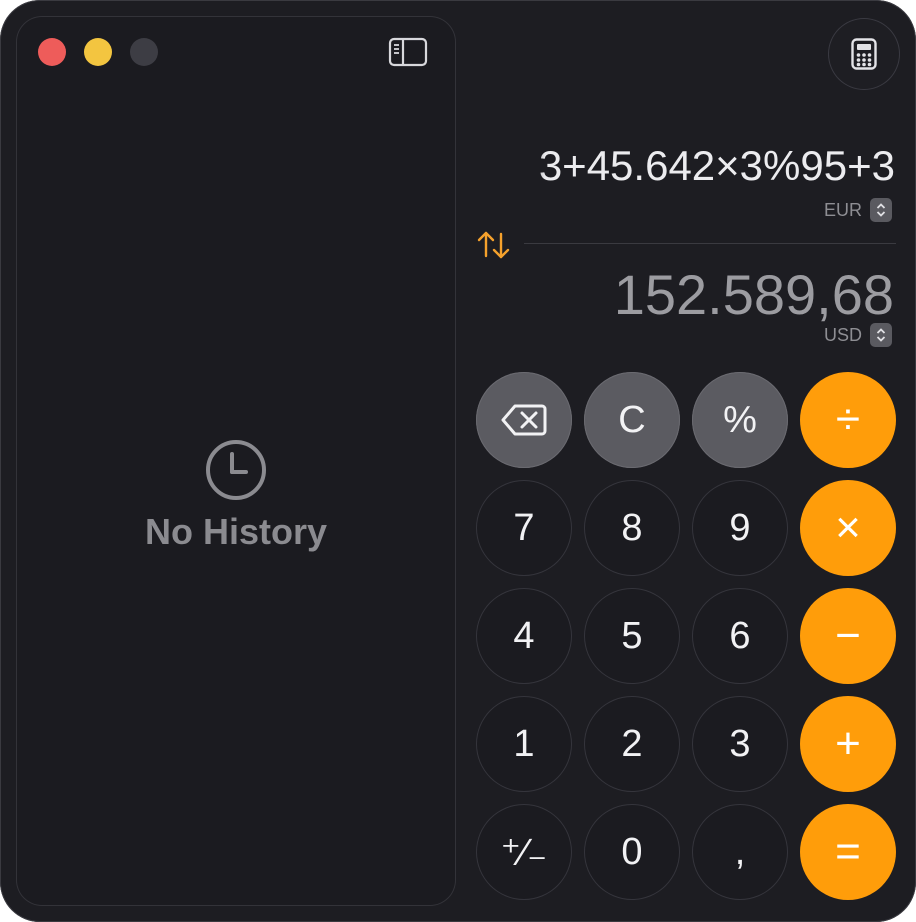  I want to click on sidebar-toggle-icon, so click(408, 52).